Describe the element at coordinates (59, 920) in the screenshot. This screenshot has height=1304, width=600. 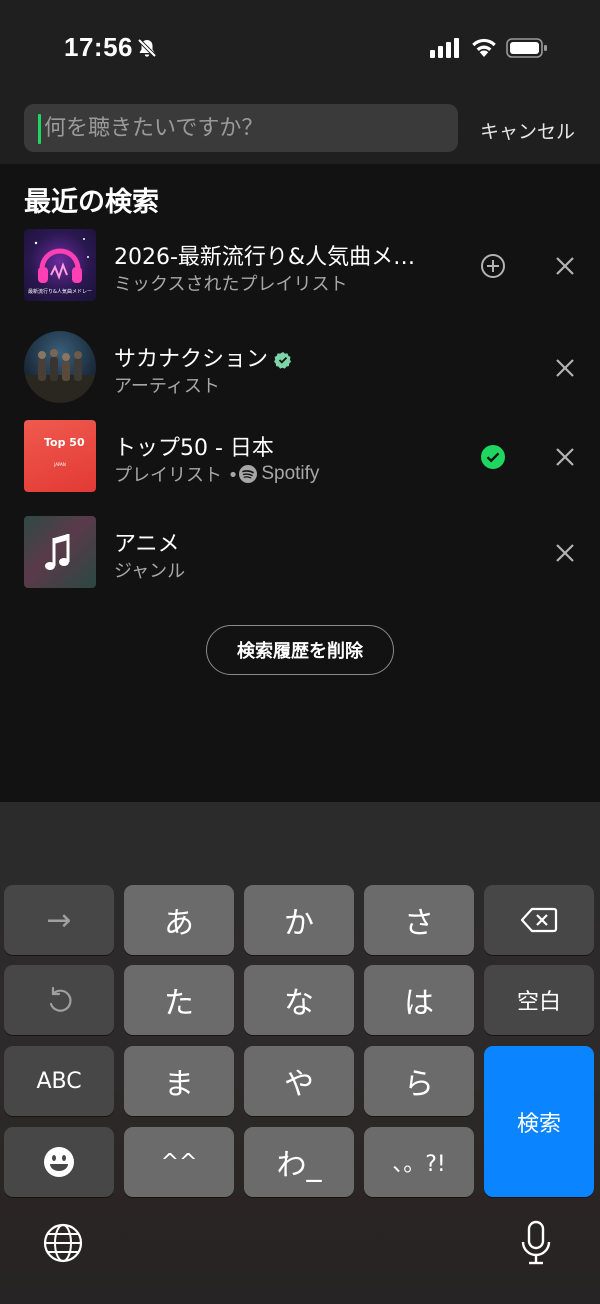
I see `key-next-arrow: →` at that location.